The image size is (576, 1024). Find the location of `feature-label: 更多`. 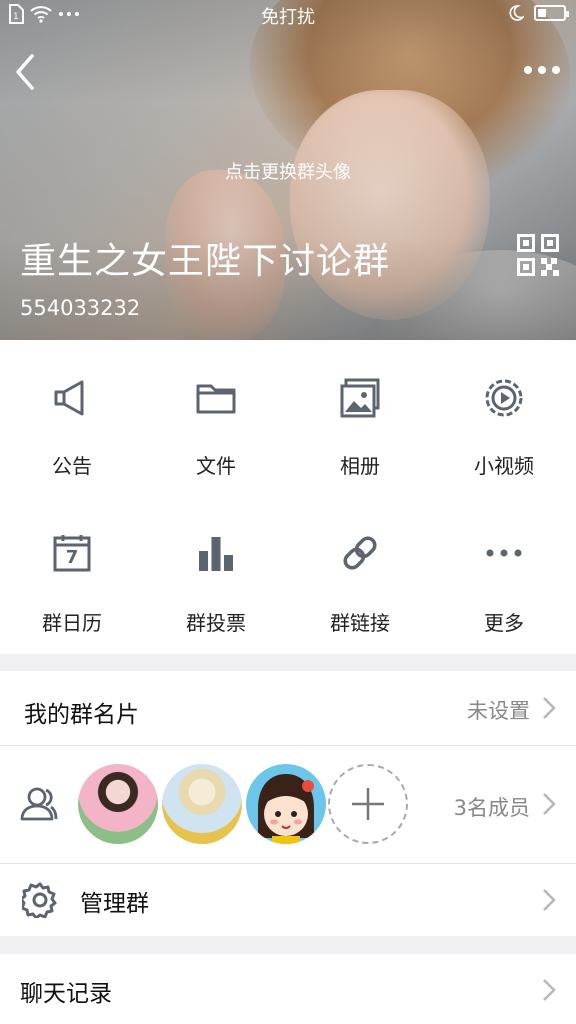

feature-label: 更多 is located at coordinates (504, 623).